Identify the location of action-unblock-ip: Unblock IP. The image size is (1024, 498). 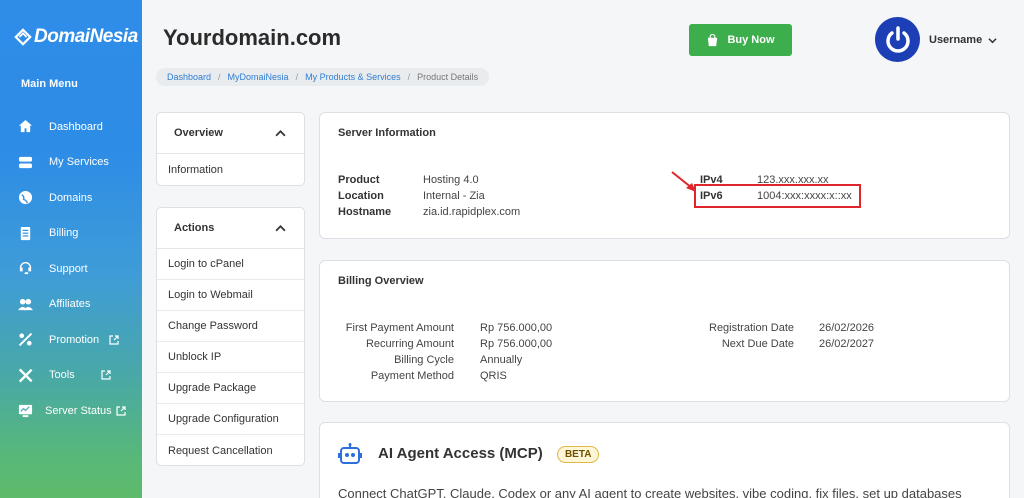
(230, 357).